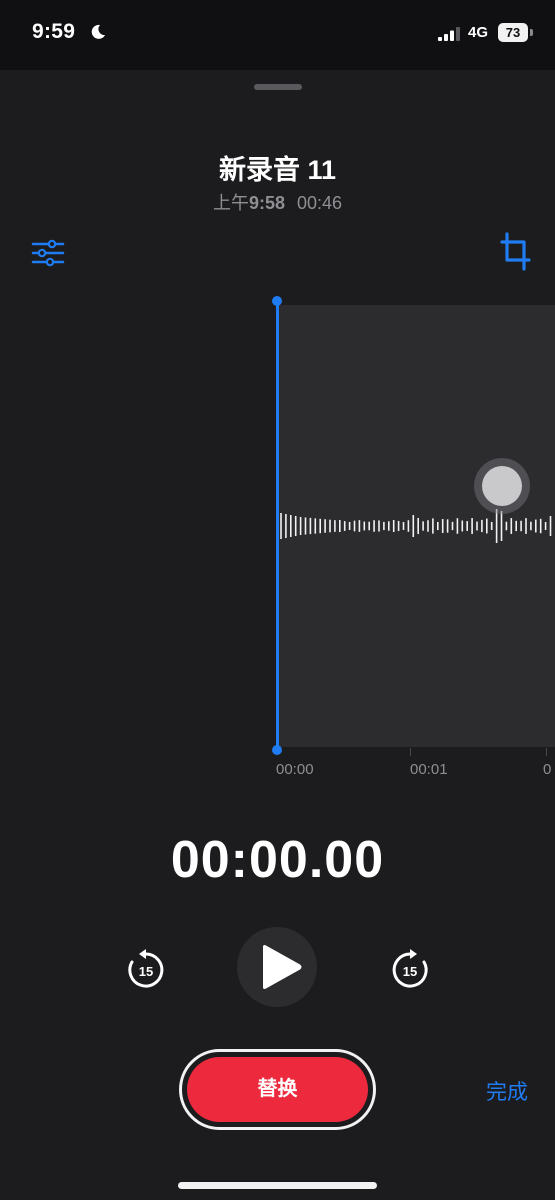  What do you see at coordinates (516, 252) in the screenshot?
I see `crop-icon` at bounding box center [516, 252].